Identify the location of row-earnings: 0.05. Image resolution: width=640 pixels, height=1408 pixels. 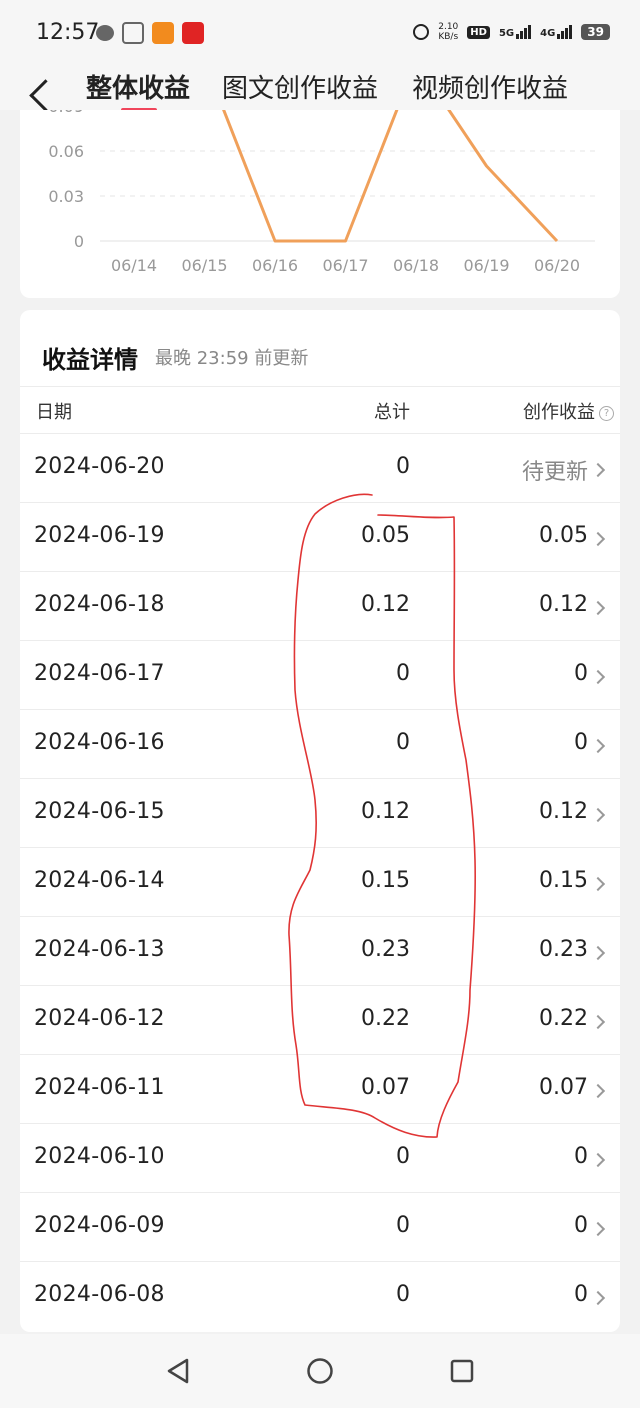
(563, 535).